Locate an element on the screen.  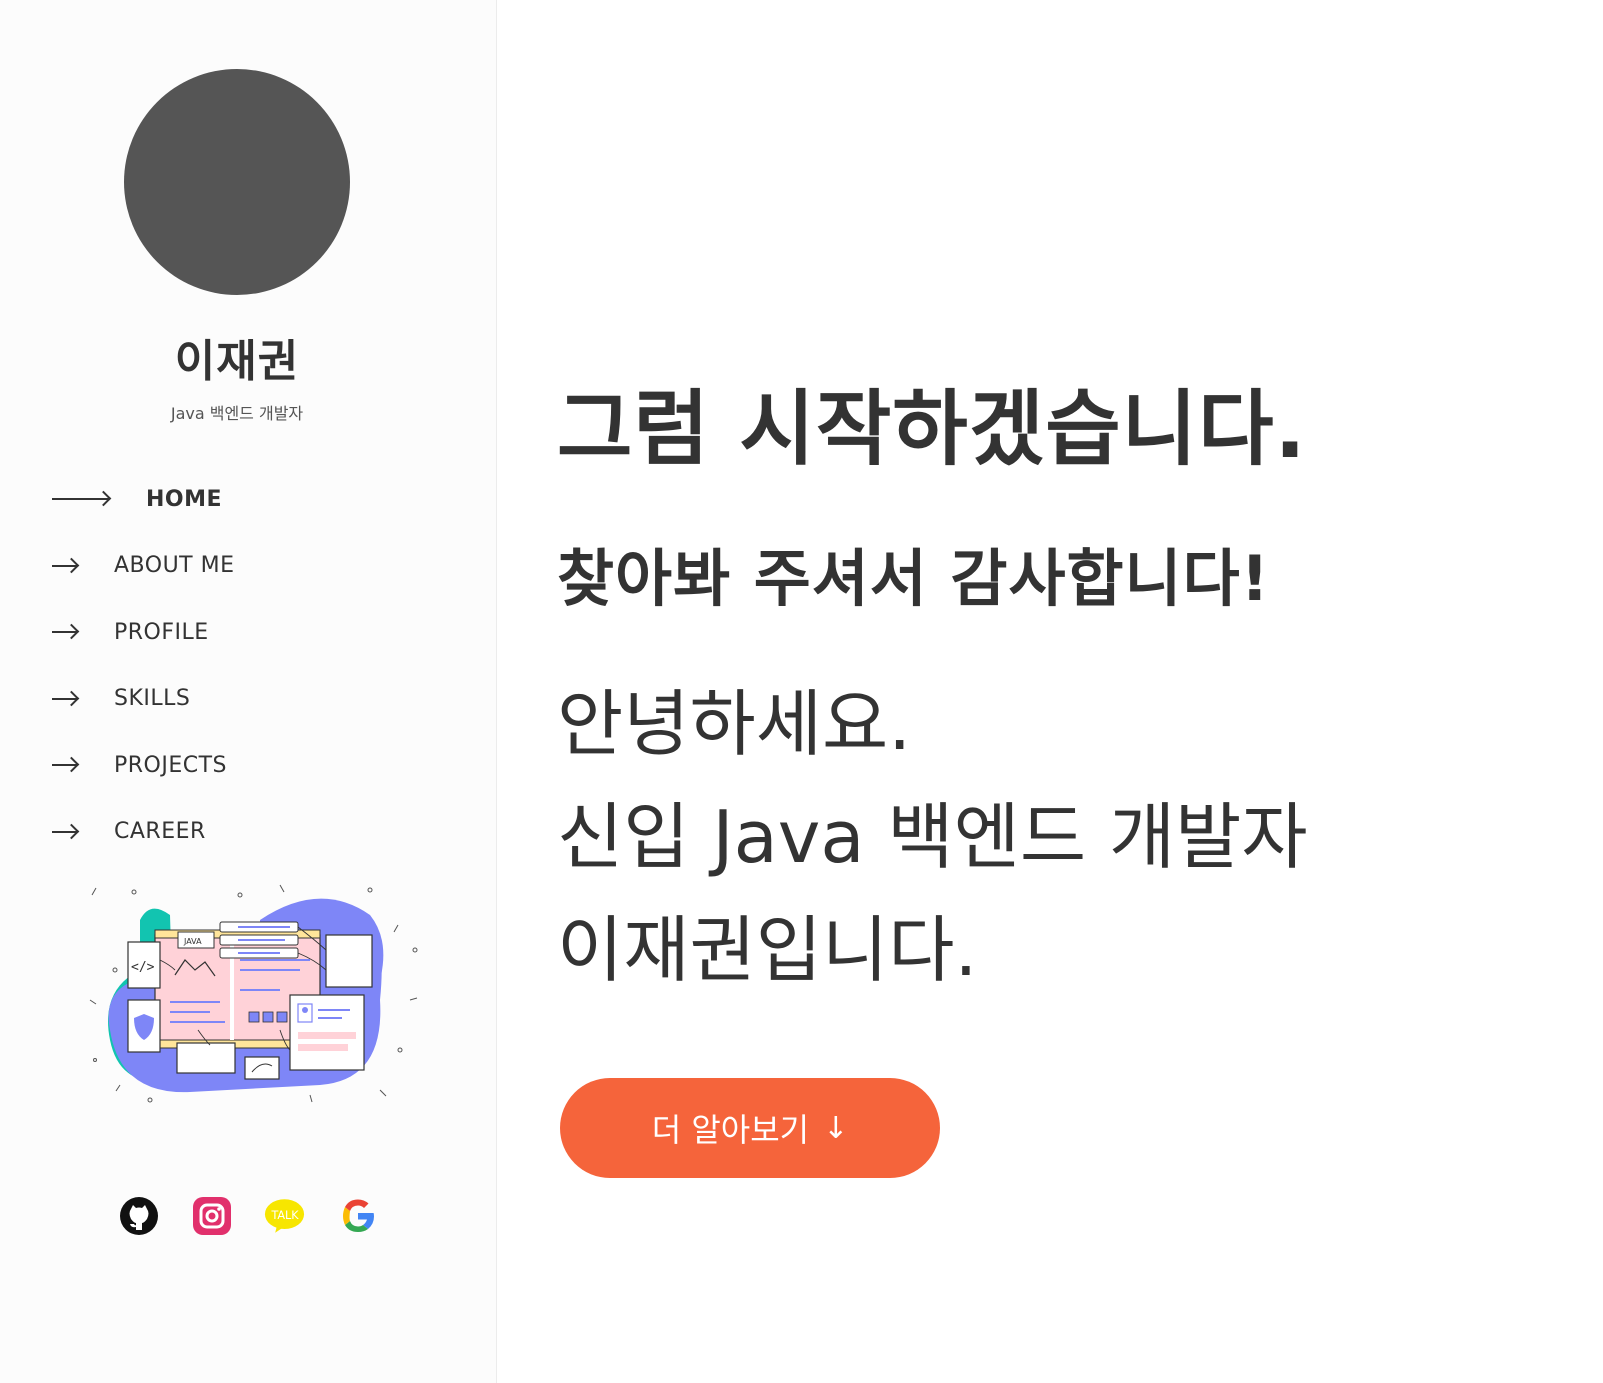
hero-intro: 안녕하세요. 신입 Java 백엔드 개발자 이재권입니다. is located at coordinates (932, 837).